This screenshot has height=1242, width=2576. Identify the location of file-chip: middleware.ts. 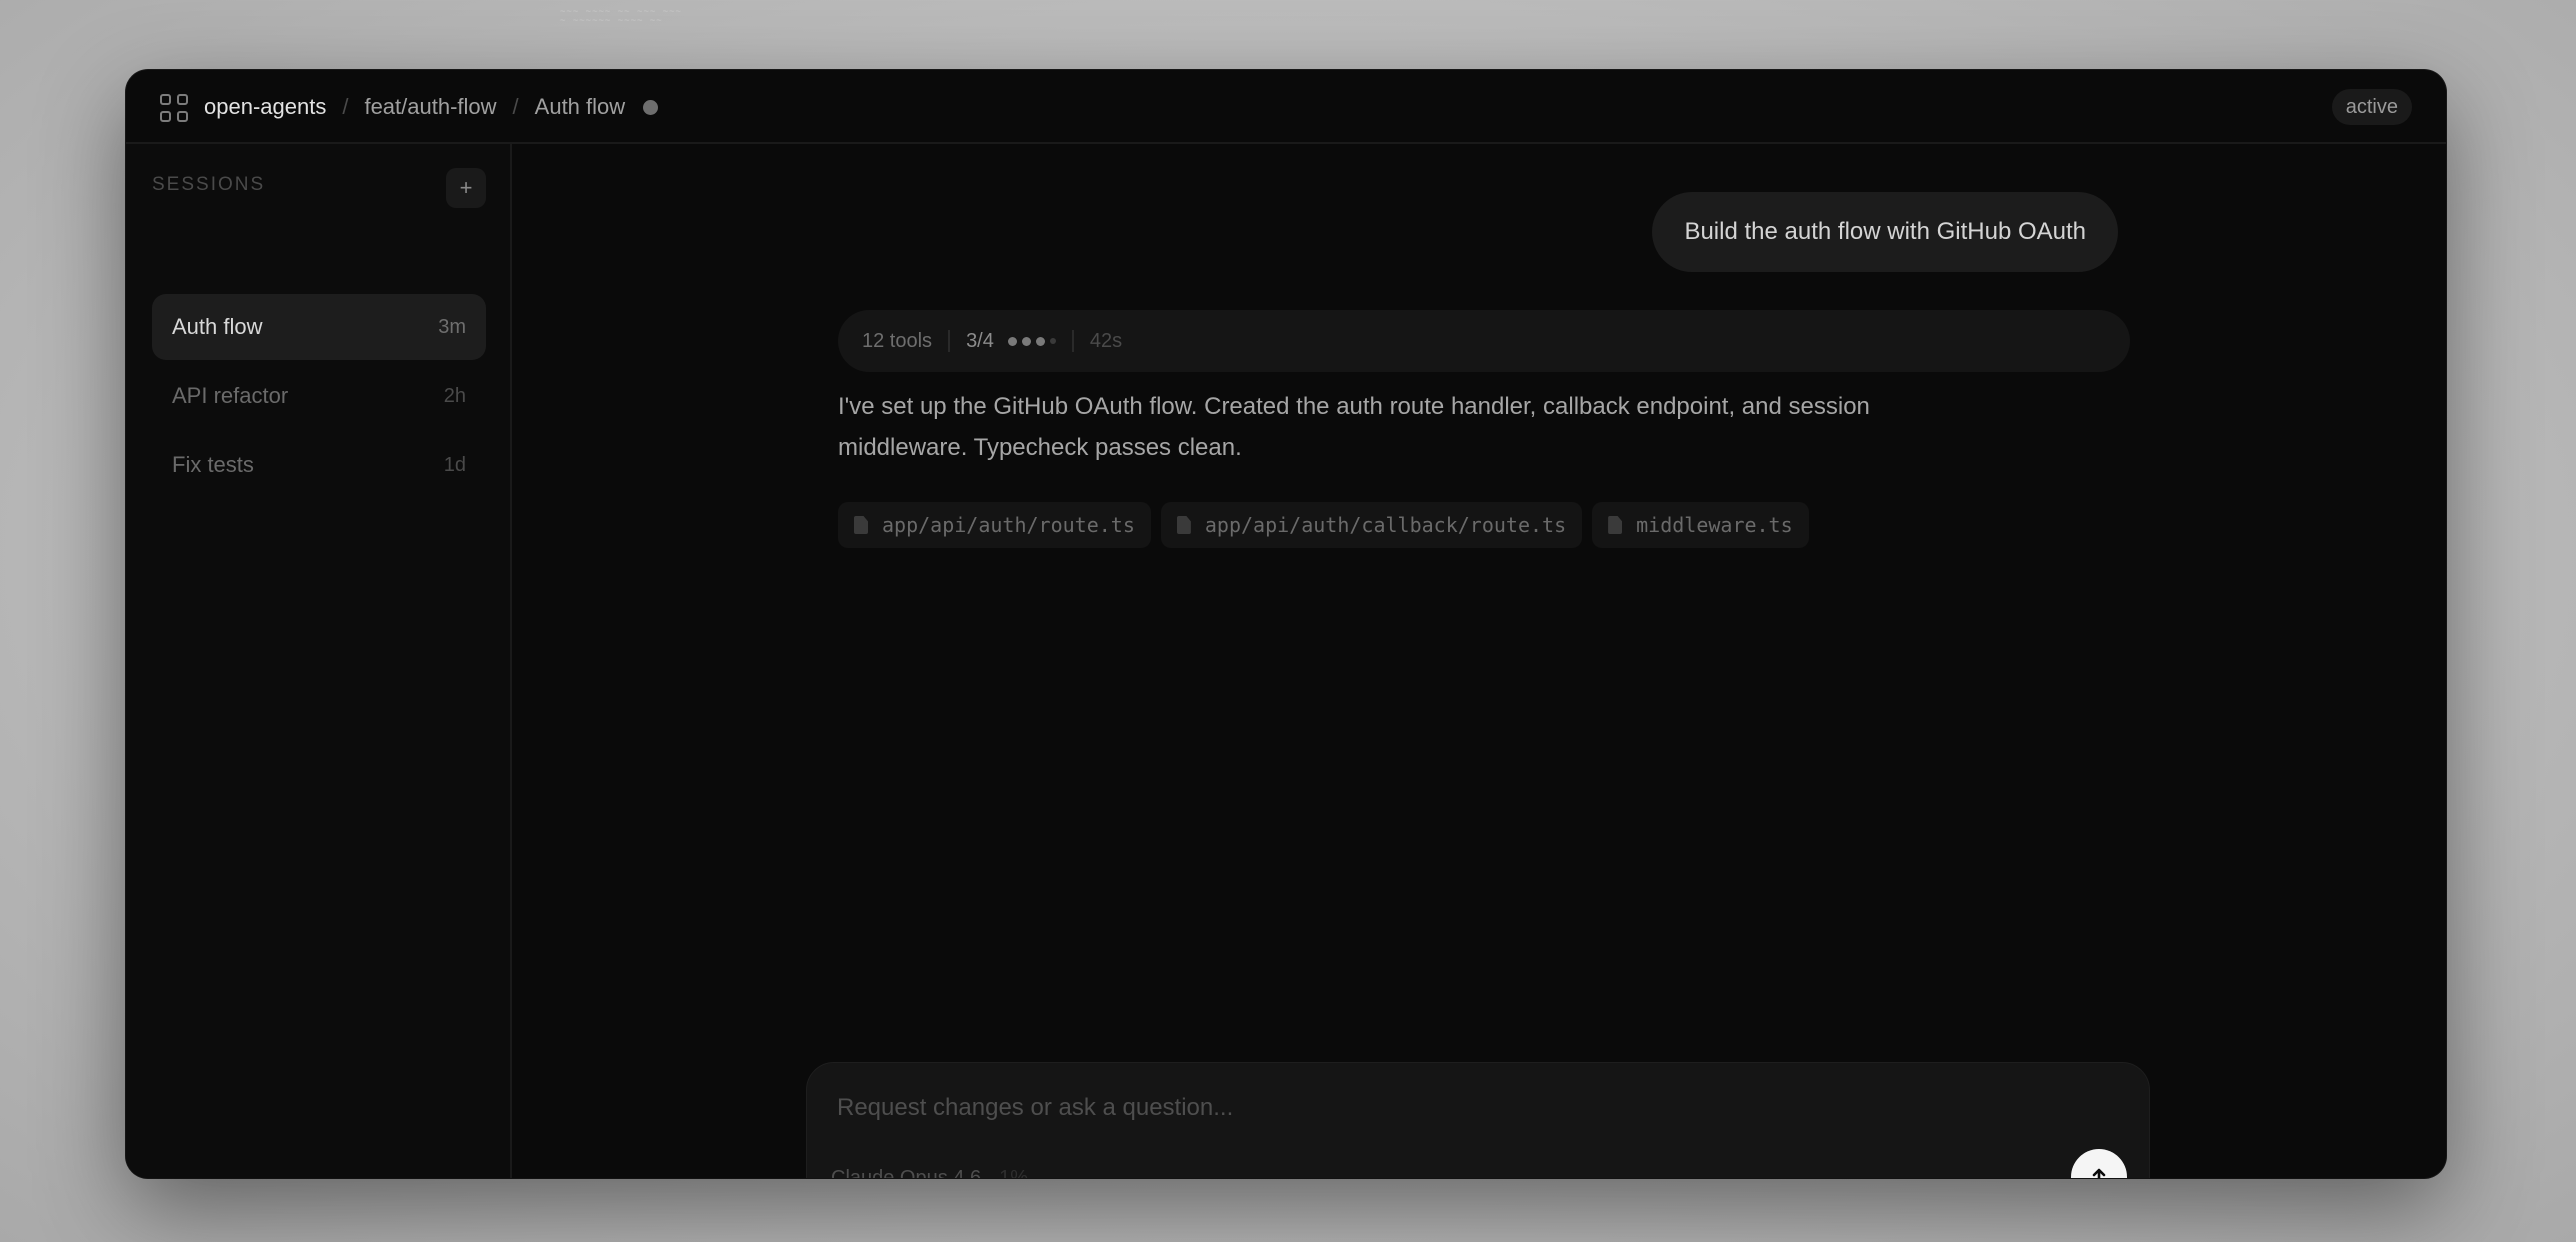
(1700, 525).